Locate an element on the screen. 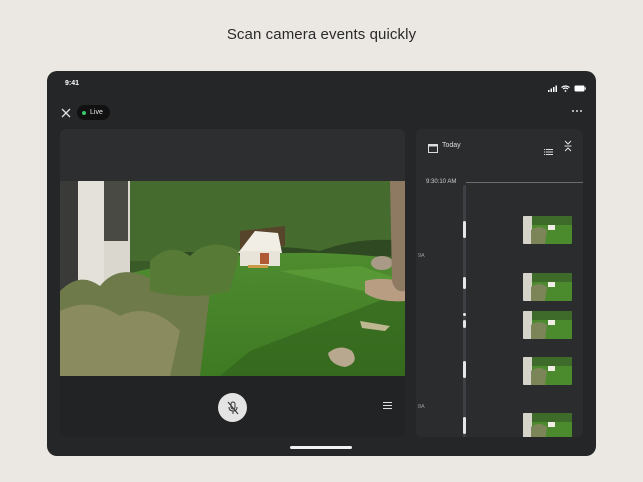  menu-icon is located at coordinates (387, 405).